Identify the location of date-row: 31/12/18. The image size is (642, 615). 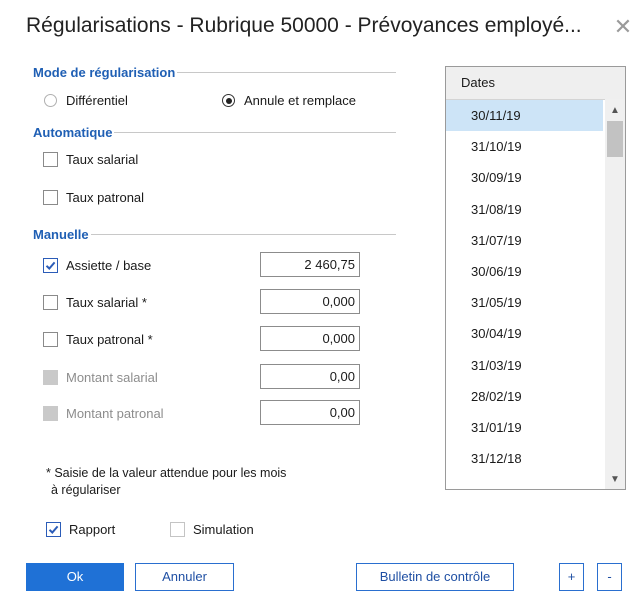
(524, 458).